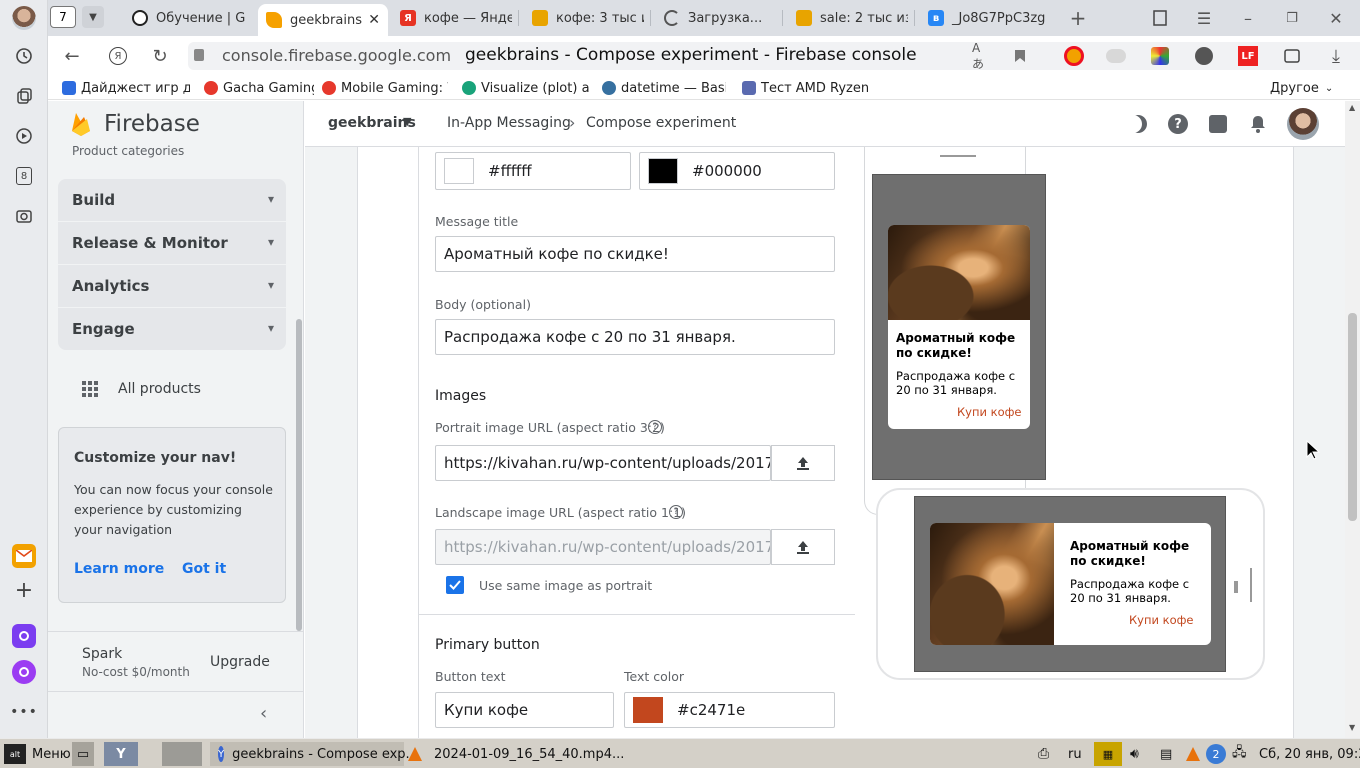  What do you see at coordinates (323, 20) in the screenshot?
I see `tab-active: geekbrains ✕` at bounding box center [323, 20].